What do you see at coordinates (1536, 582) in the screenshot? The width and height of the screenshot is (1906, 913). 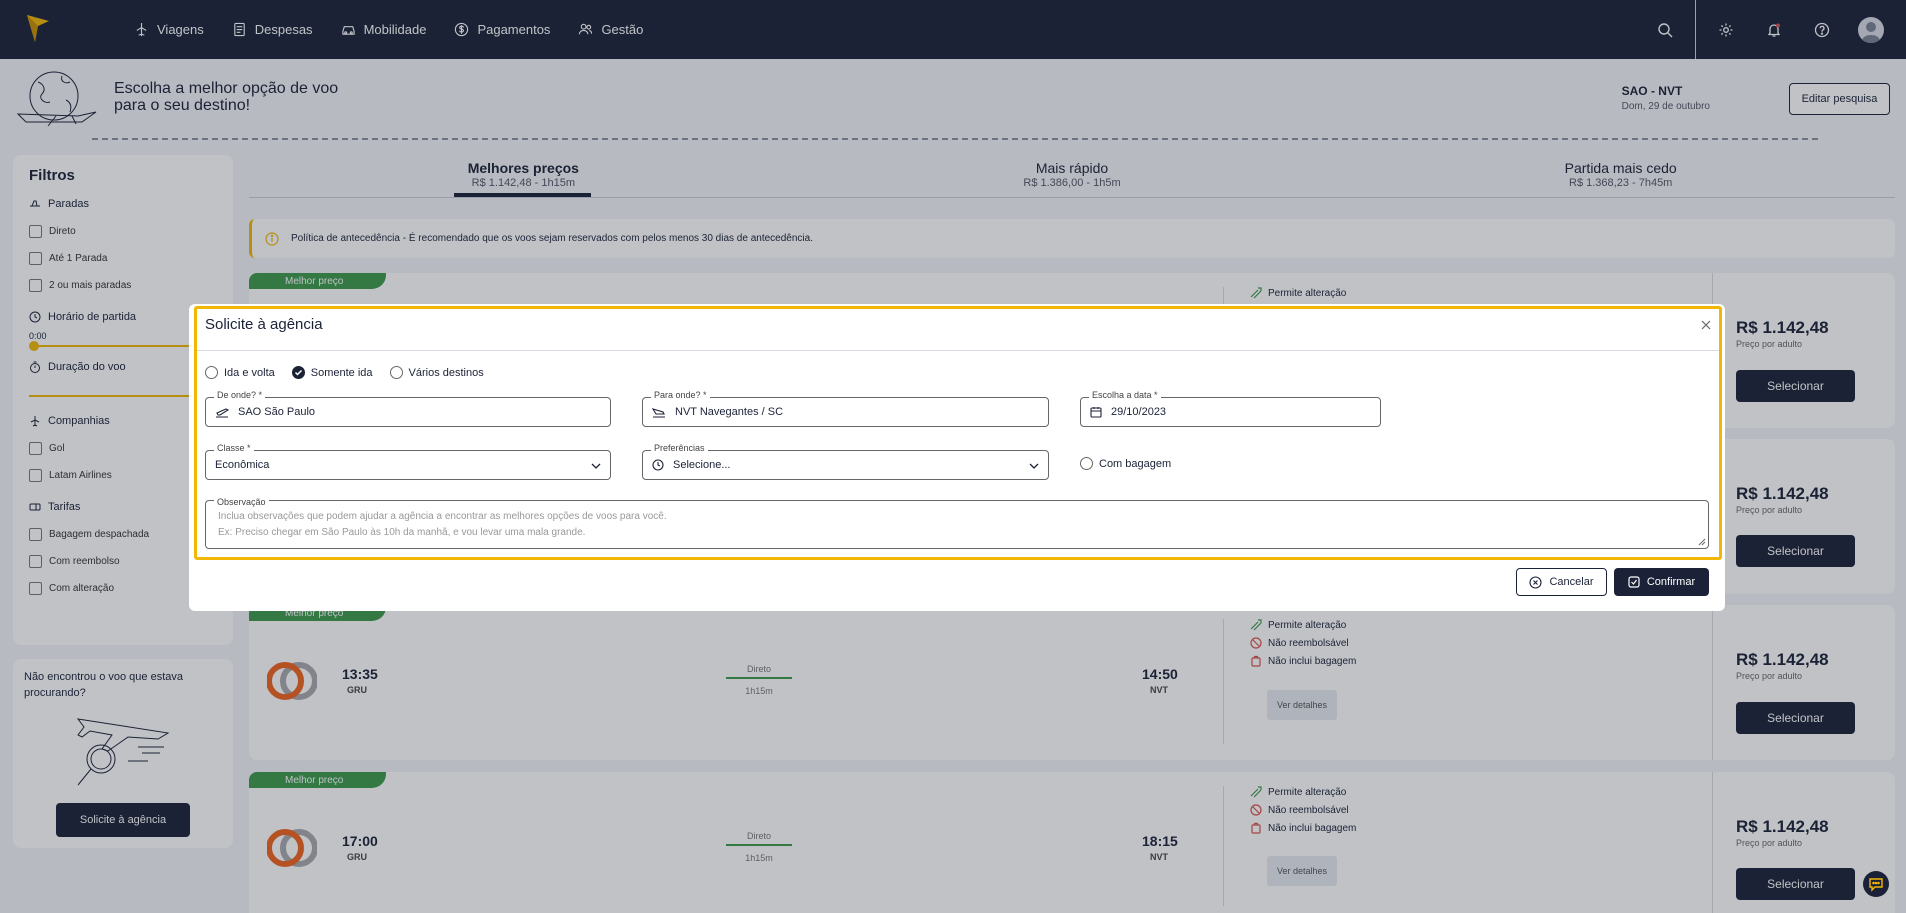 I see `close-circle-icon` at bounding box center [1536, 582].